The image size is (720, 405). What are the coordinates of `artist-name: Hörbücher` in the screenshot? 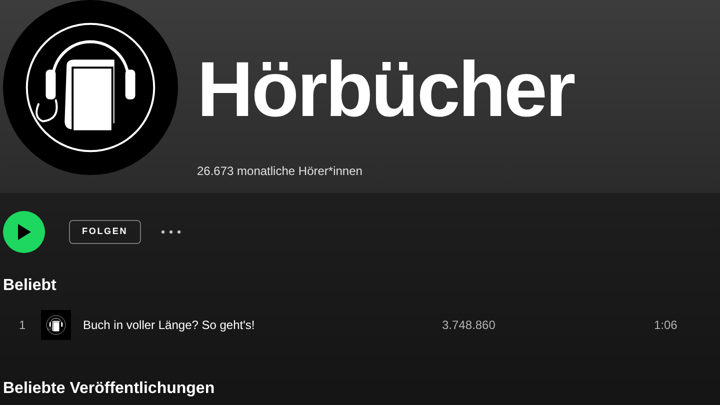 It's located at (385, 89).